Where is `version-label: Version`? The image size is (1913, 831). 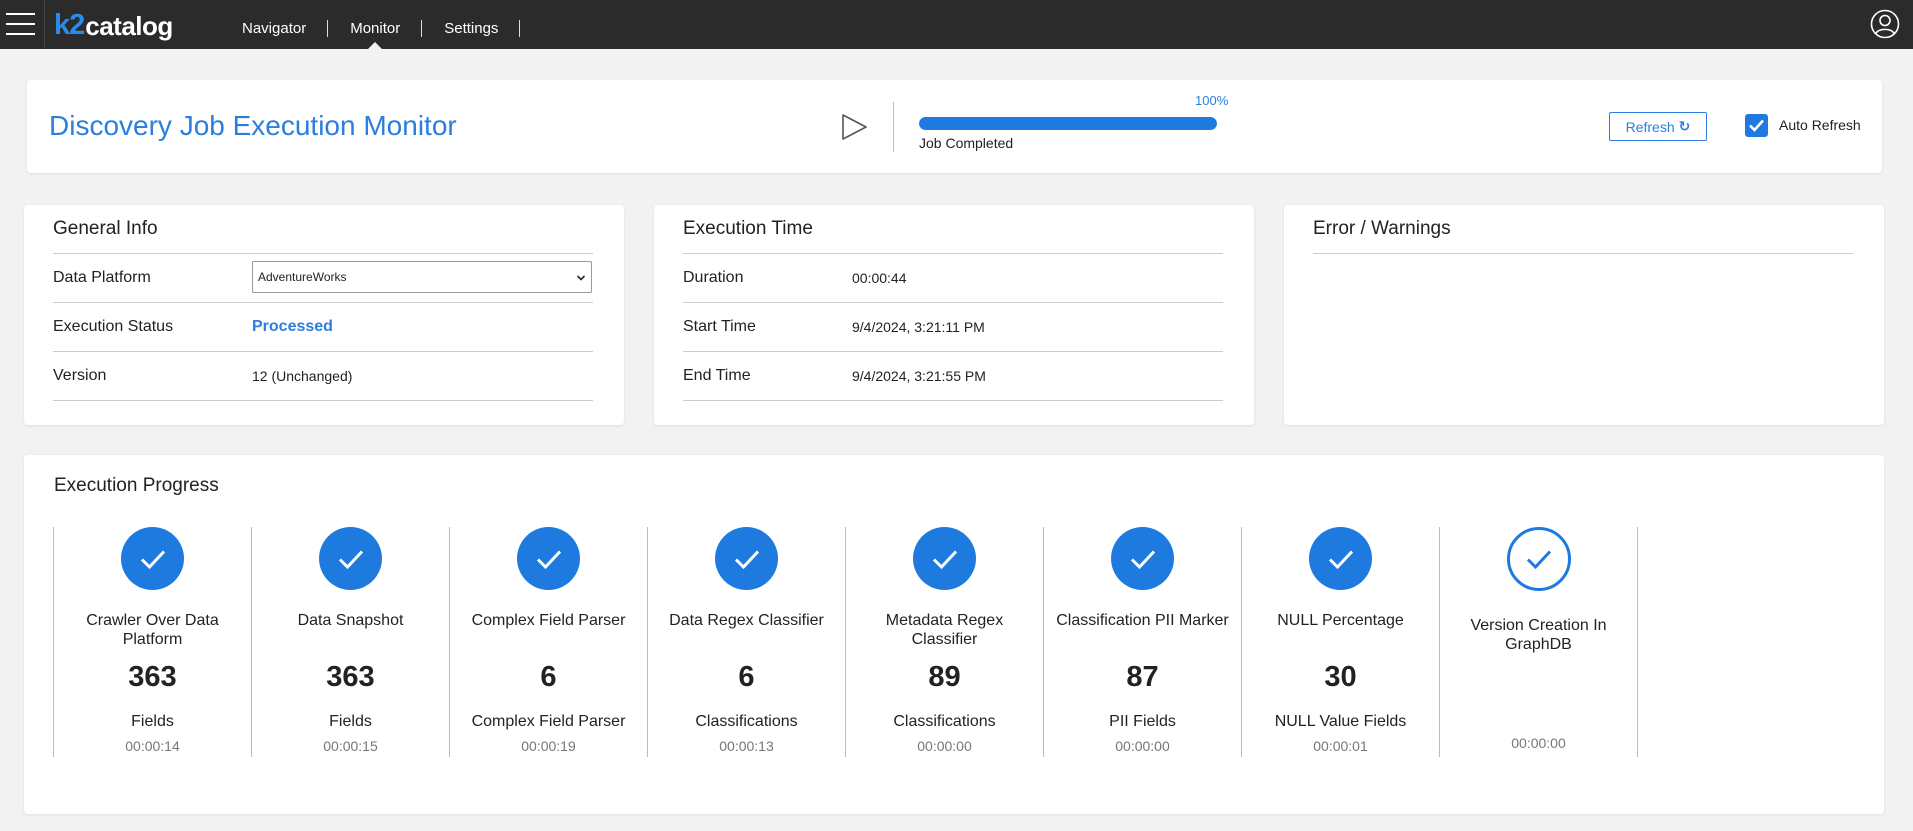
version-label: Version is located at coordinates (80, 375).